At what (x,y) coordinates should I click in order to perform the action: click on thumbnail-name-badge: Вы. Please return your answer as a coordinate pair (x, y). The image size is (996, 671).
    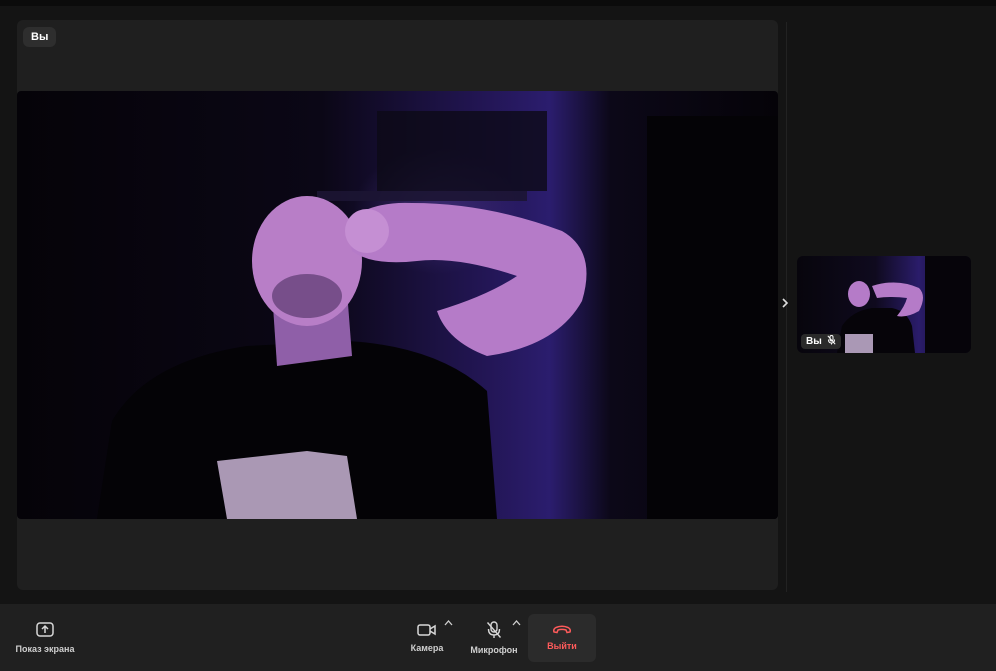
    Looking at the image, I should click on (821, 341).